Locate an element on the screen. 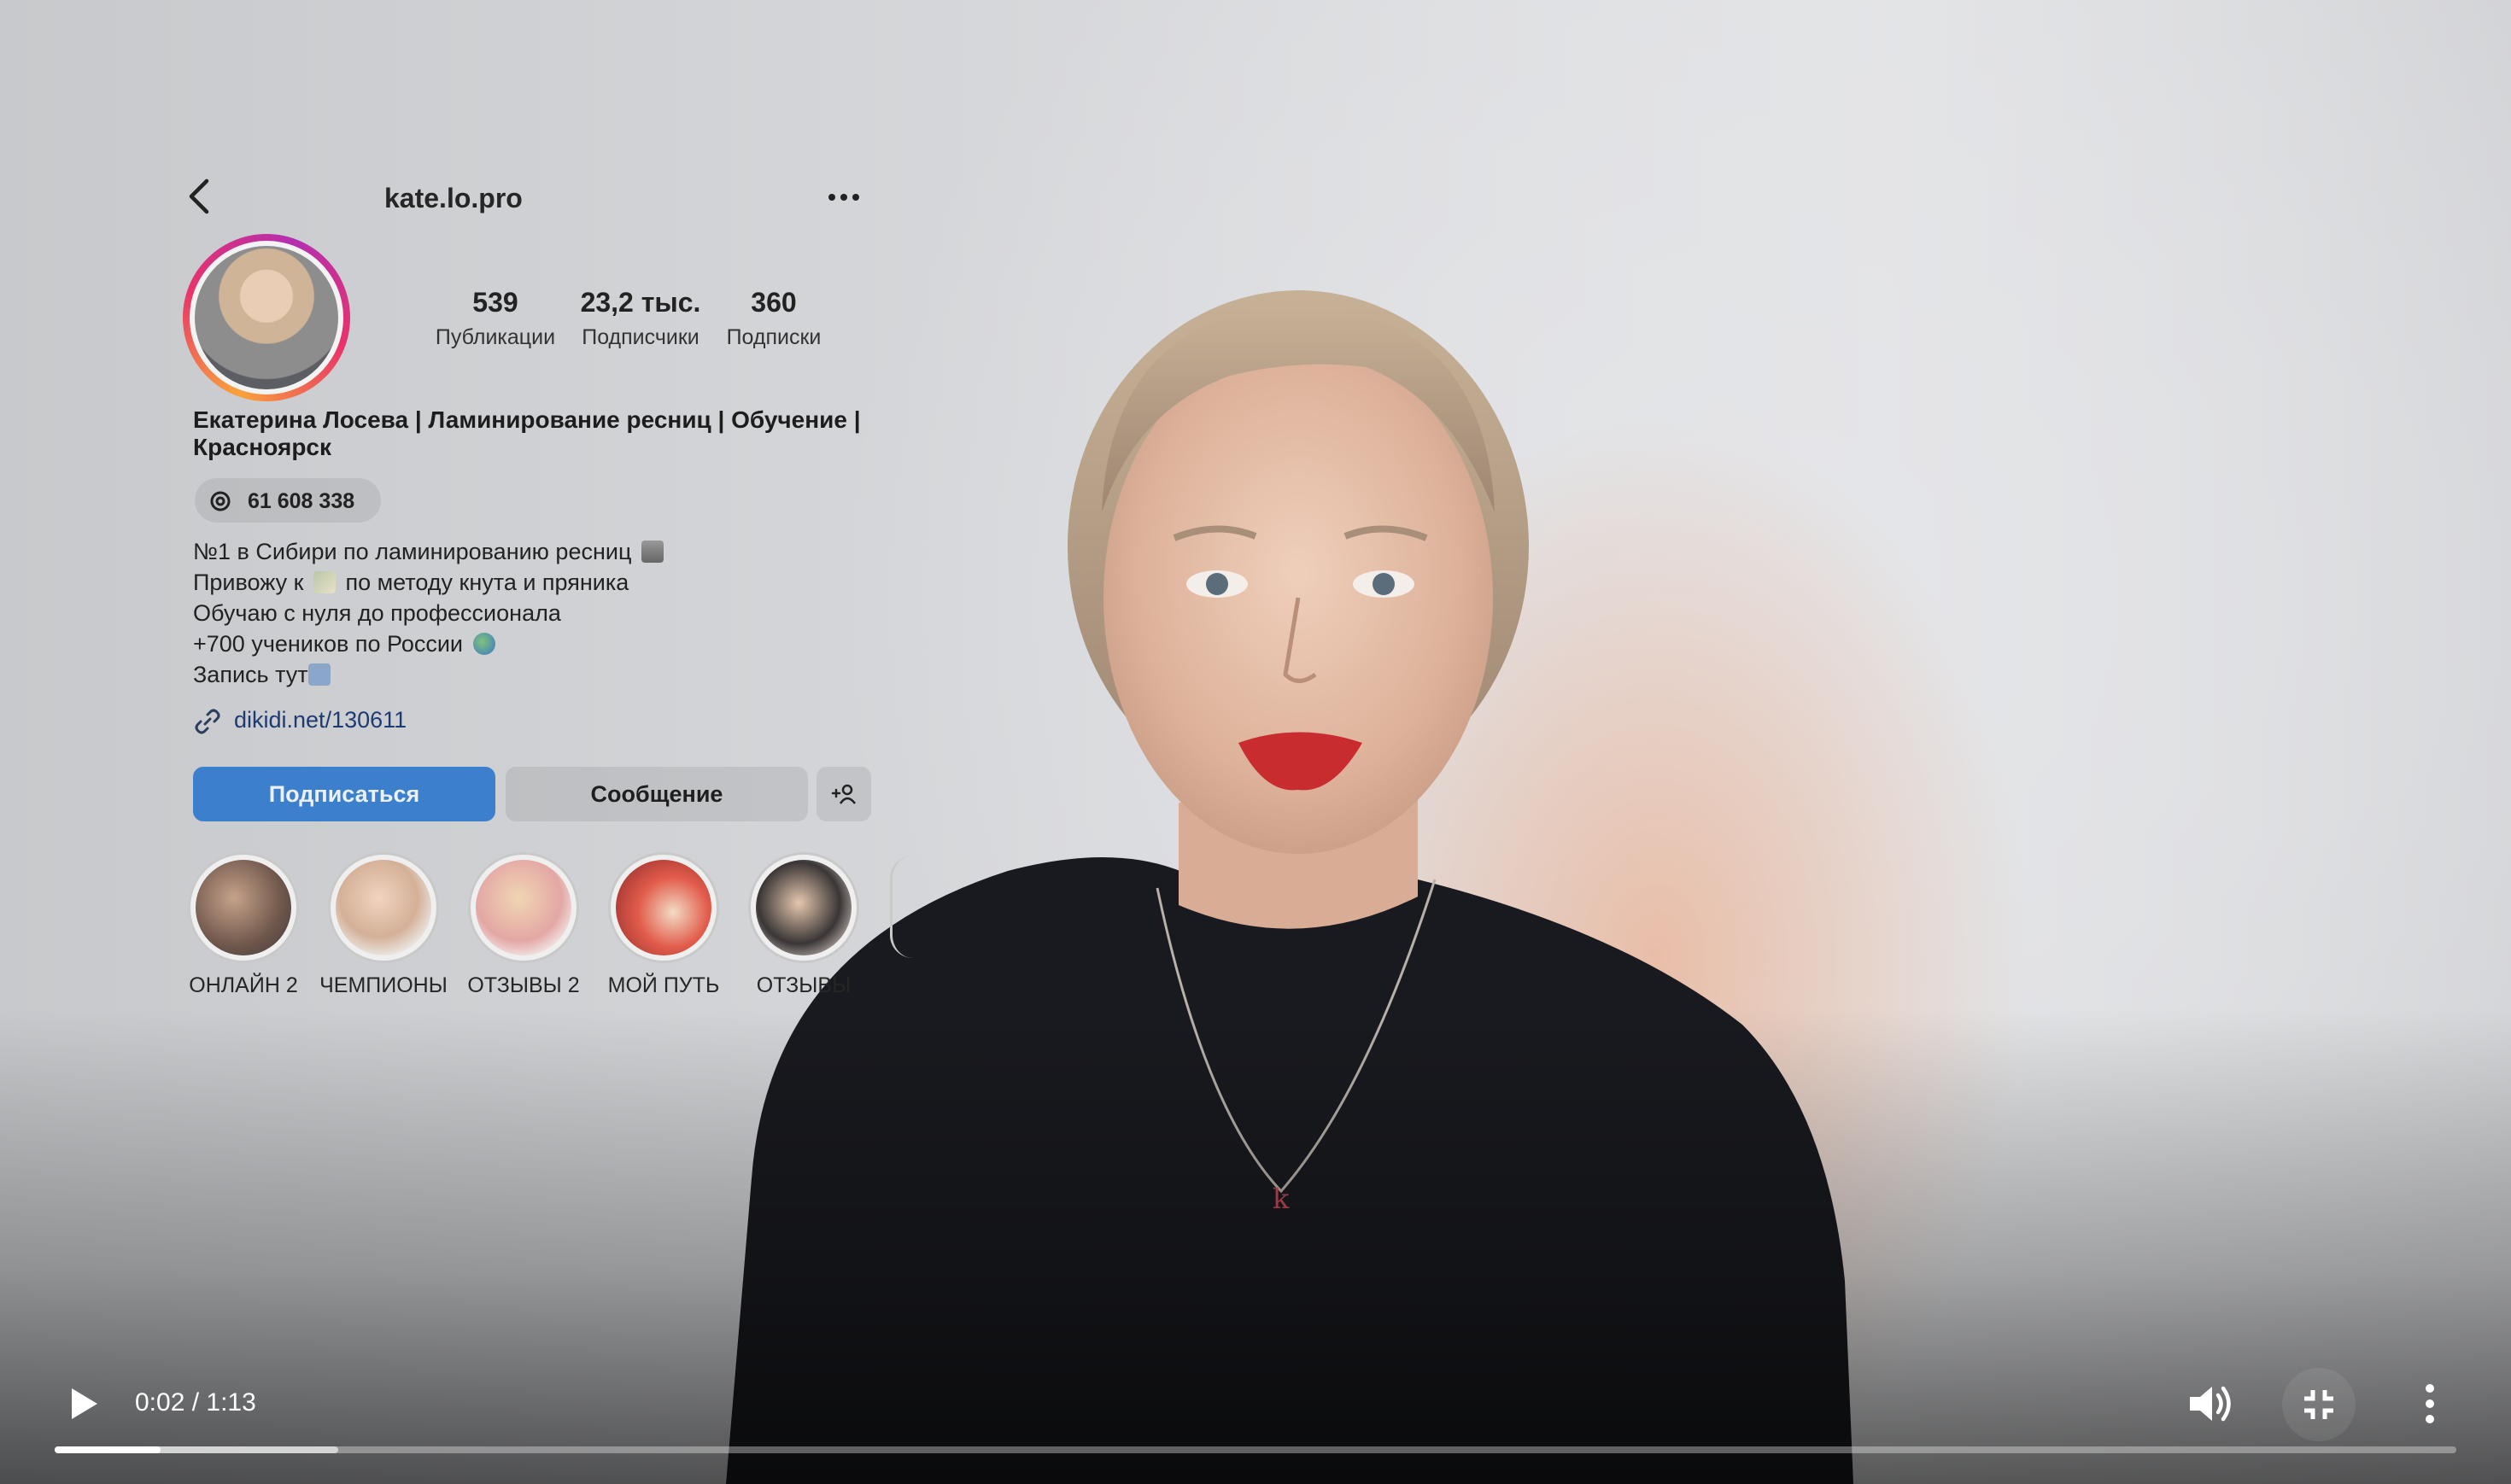 This screenshot has height=1484, width=2511. add-user-icon is located at coordinates (844, 794).